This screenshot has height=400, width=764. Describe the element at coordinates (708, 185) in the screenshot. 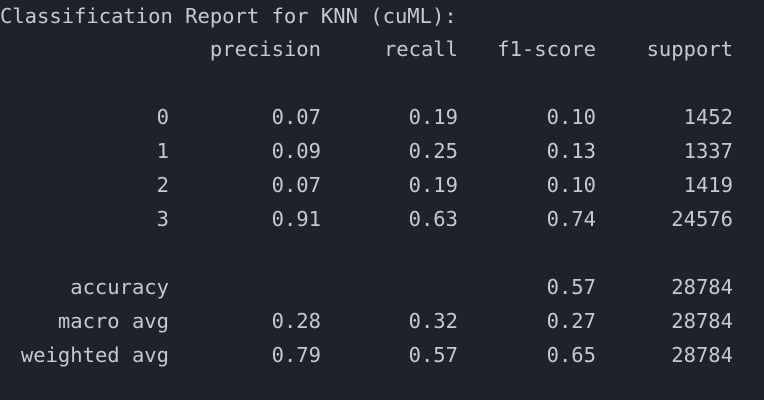

I see `support-value: 1419` at that location.